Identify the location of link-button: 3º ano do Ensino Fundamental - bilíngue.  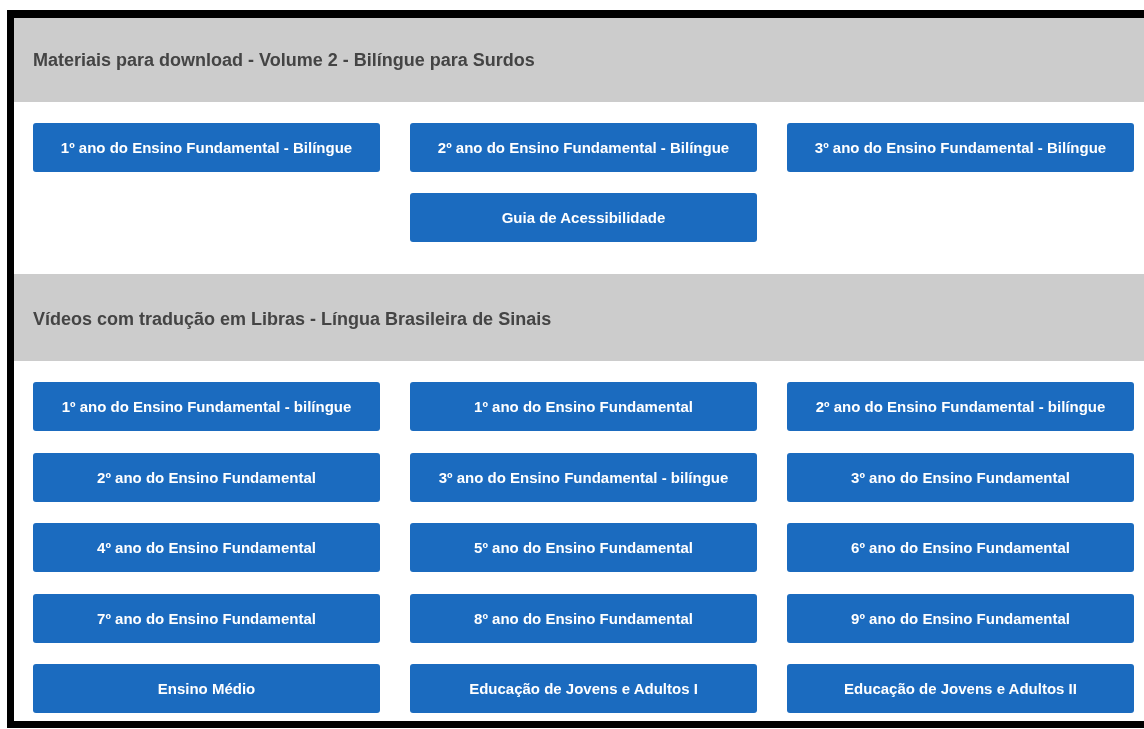
(583, 477).